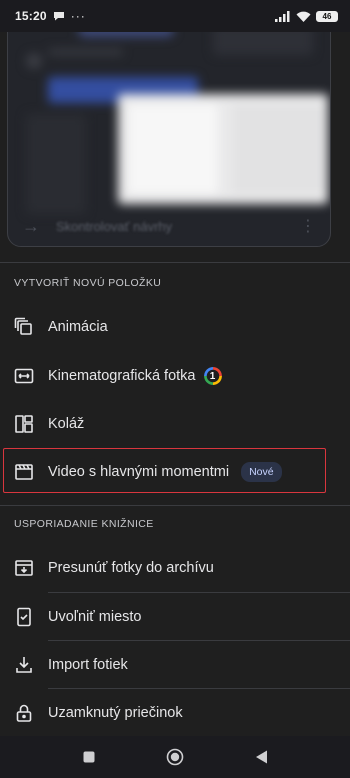 The width and height of the screenshot is (350, 778). Describe the element at coordinates (78, 327) in the screenshot. I see `menu-item-label: Animácia` at that location.